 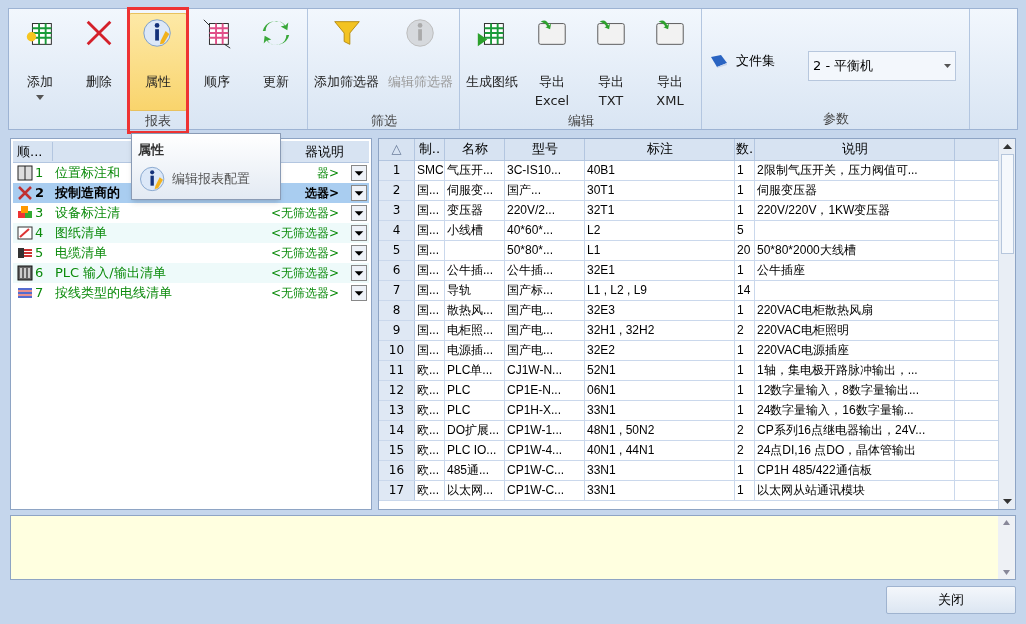 What do you see at coordinates (113, 293) in the screenshot?
I see `report-name: 按线类型的电线清单` at bounding box center [113, 293].